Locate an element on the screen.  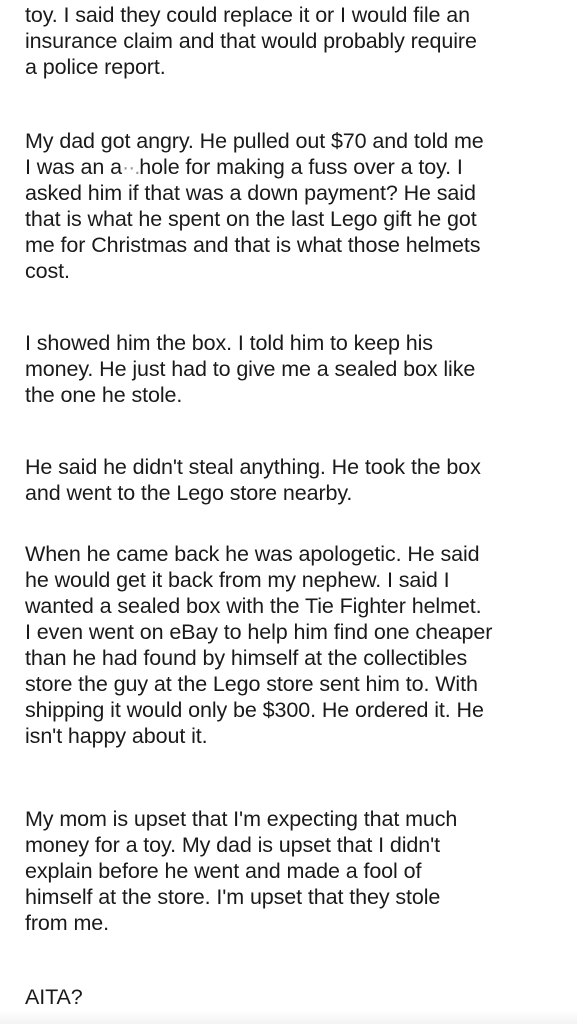
text-line: isn't happy about it. is located at coordinates (116, 736).